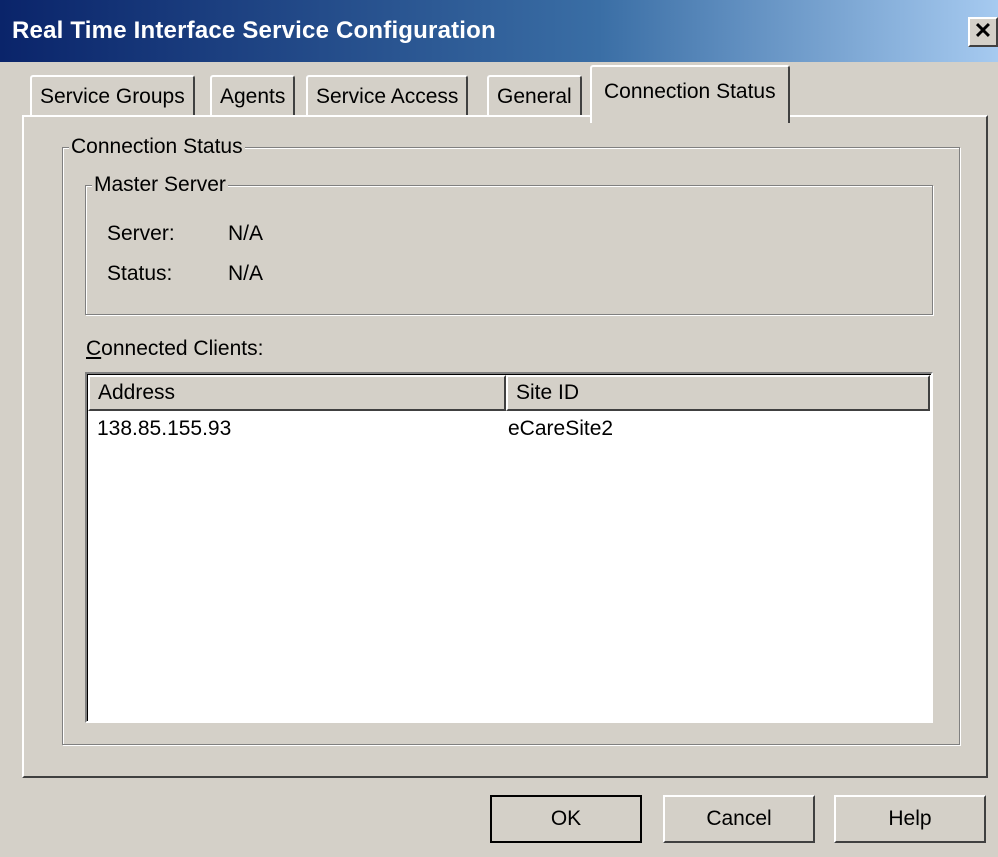 This screenshot has width=998, height=857. Describe the element at coordinates (534, 96) in the screenshot. I see `tab-general: General` at that location.